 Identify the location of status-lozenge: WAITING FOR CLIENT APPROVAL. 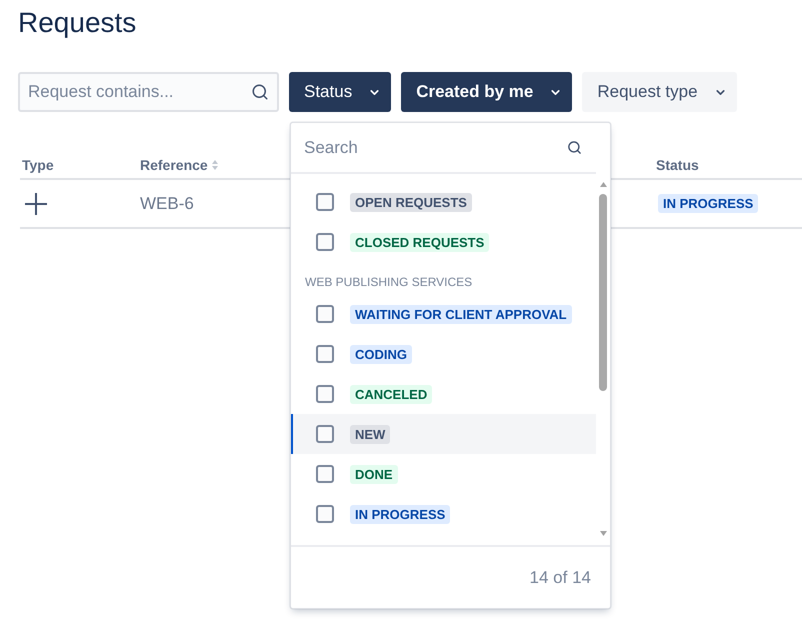
(461, 314).